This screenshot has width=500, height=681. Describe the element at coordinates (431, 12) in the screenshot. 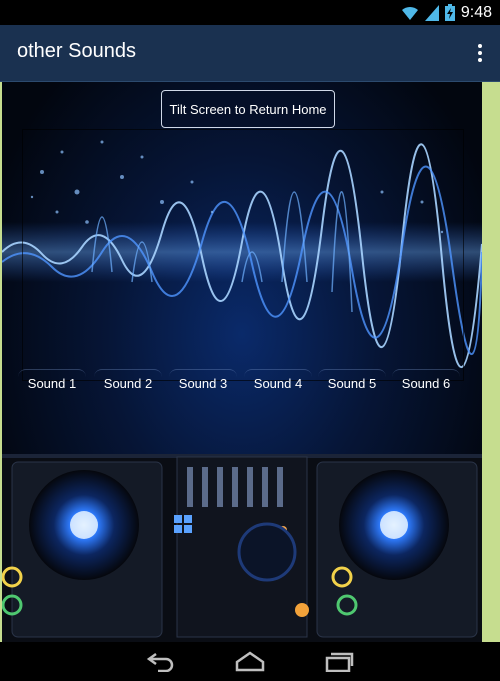

I see `signal-icon` at that location.